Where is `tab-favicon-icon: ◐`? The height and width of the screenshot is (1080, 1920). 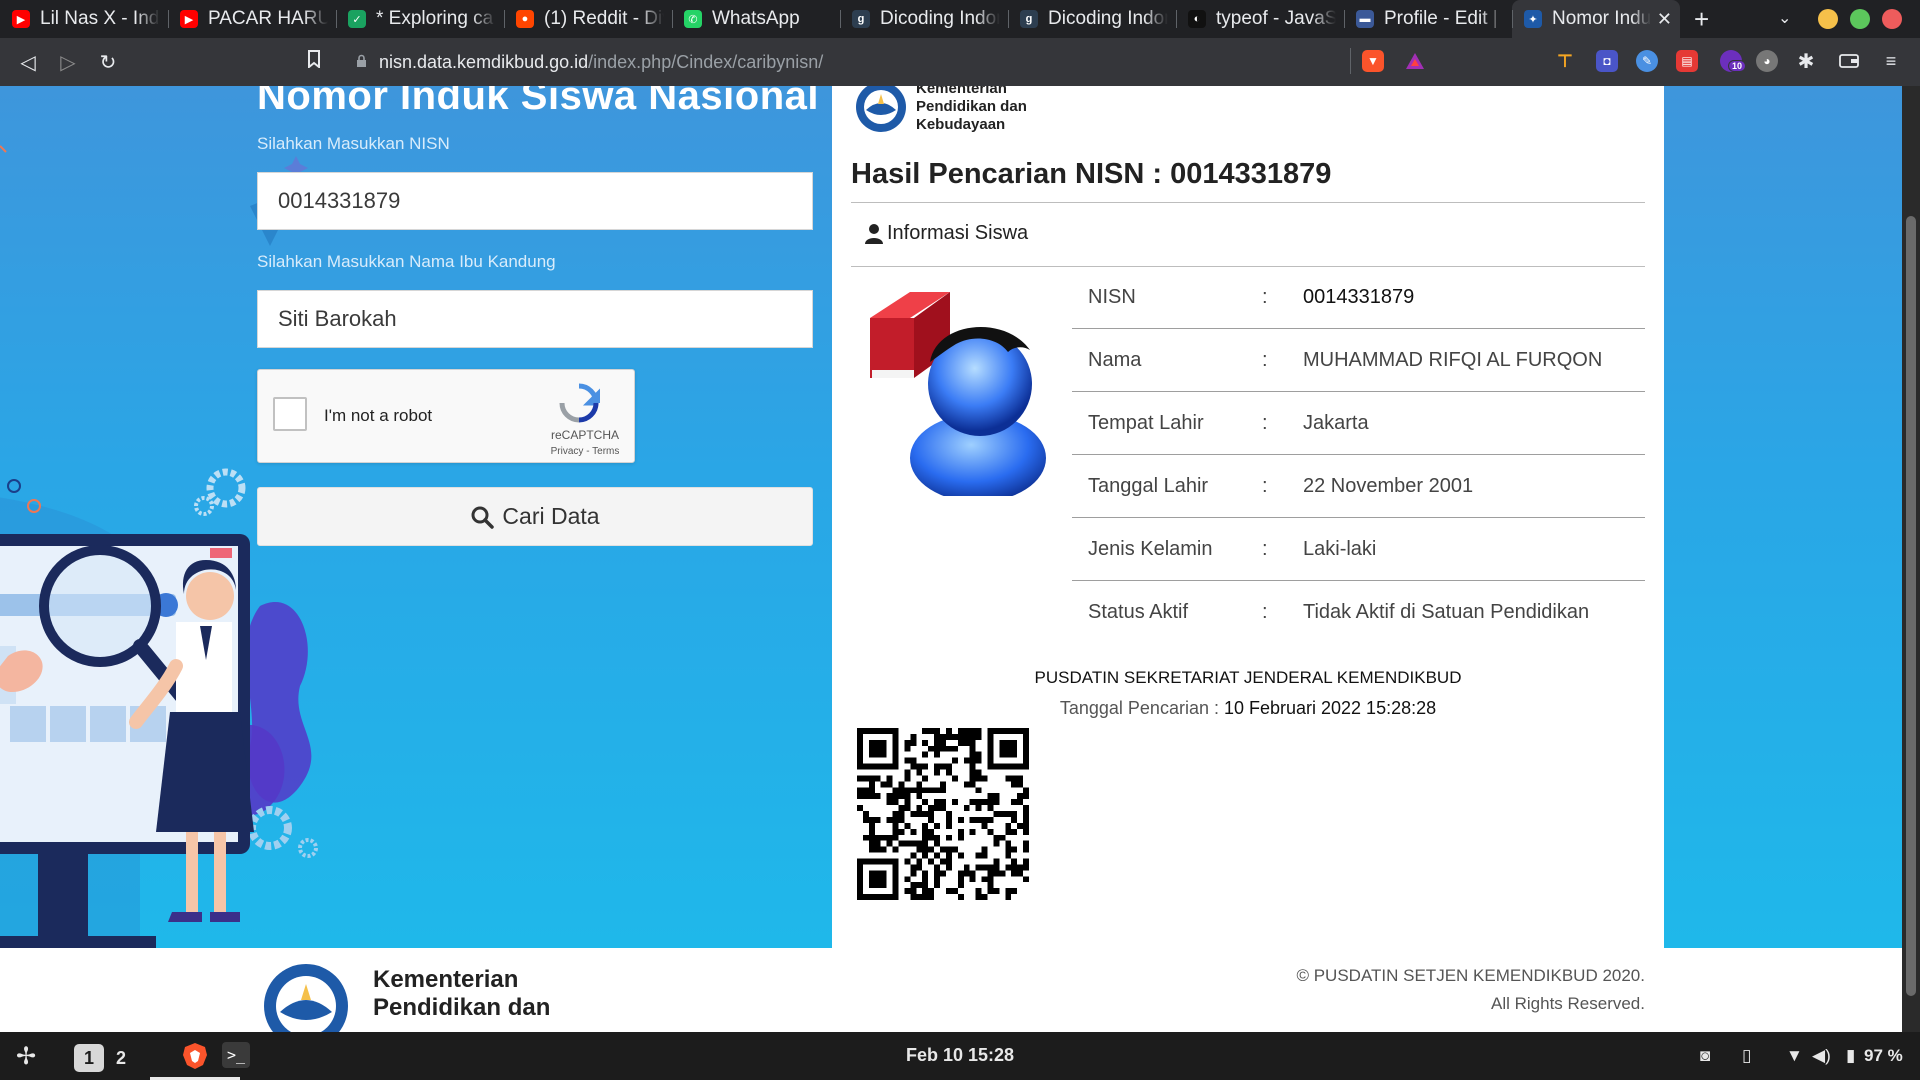
tab-favicon-icon: ◐ is located at coordinates (1197, 19).